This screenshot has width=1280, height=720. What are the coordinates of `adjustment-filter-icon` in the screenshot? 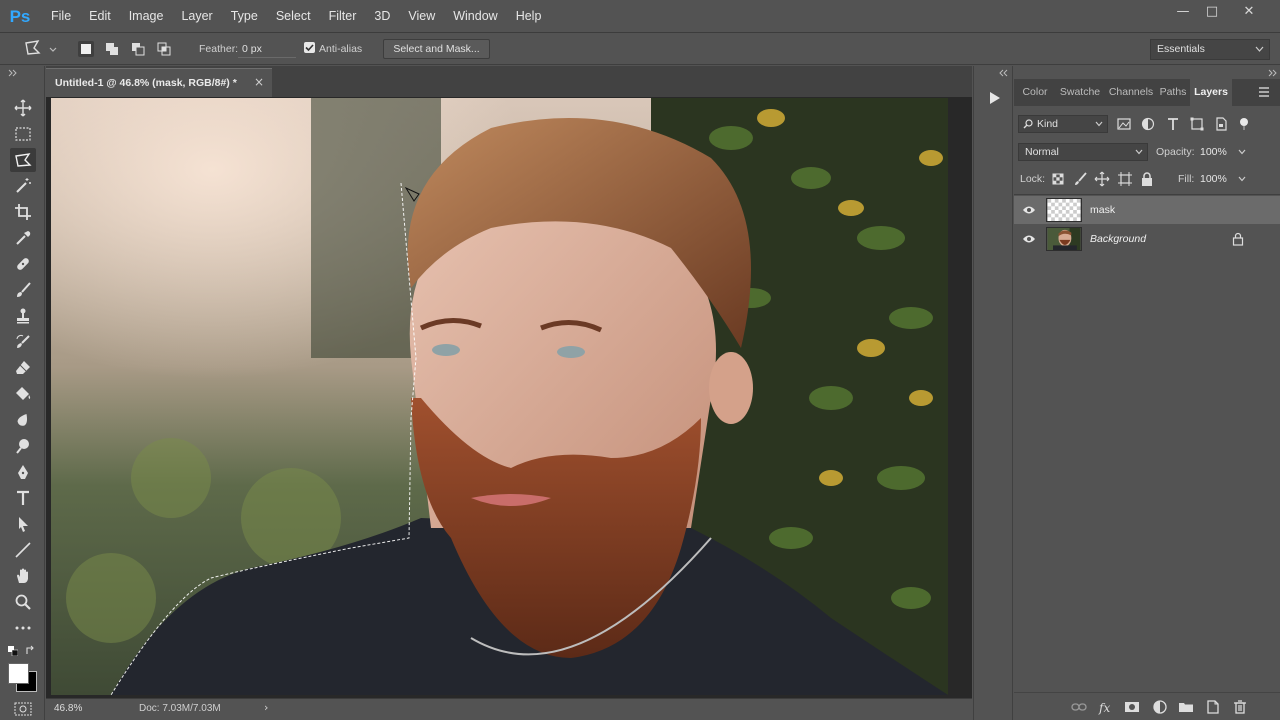 It's located at (1148, 124).